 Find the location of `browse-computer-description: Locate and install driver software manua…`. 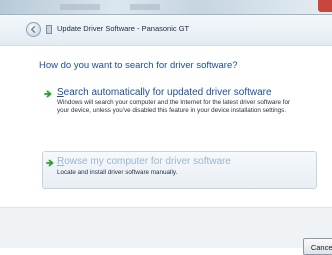

browse-computer-description: Locate and install driver software manua… is located at coordinates (117, 172).